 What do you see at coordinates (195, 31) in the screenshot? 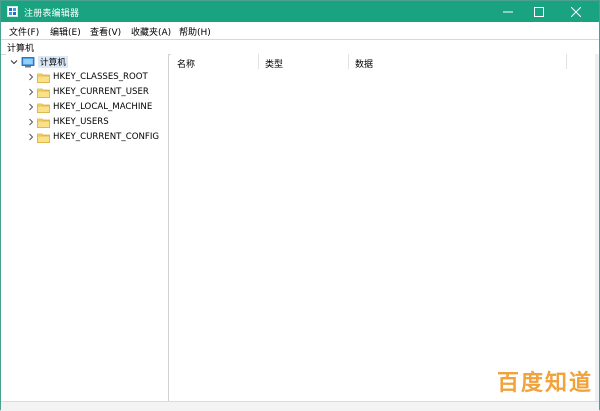
I see `menu-help: 帮助(H)` at bounding box center [195, 31].